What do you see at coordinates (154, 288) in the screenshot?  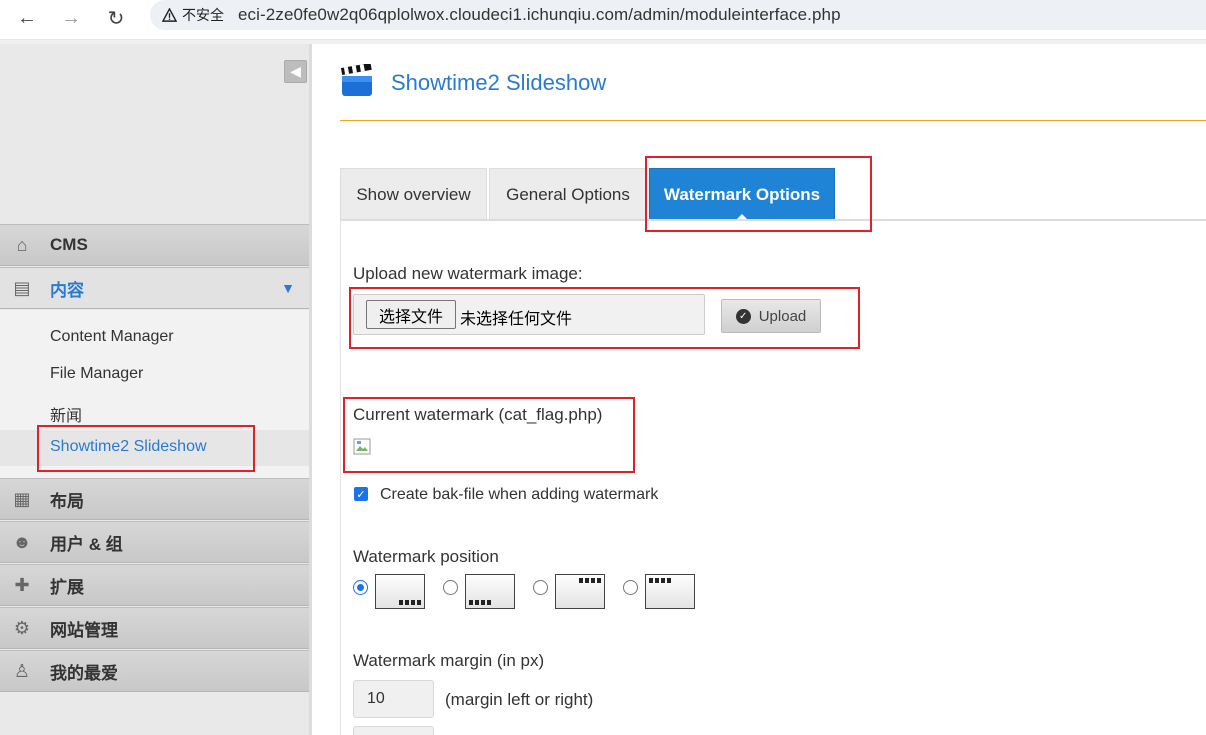 I see `sidebar-item-content: ▤ 内容 ▼` at bounding box center [154, 288].